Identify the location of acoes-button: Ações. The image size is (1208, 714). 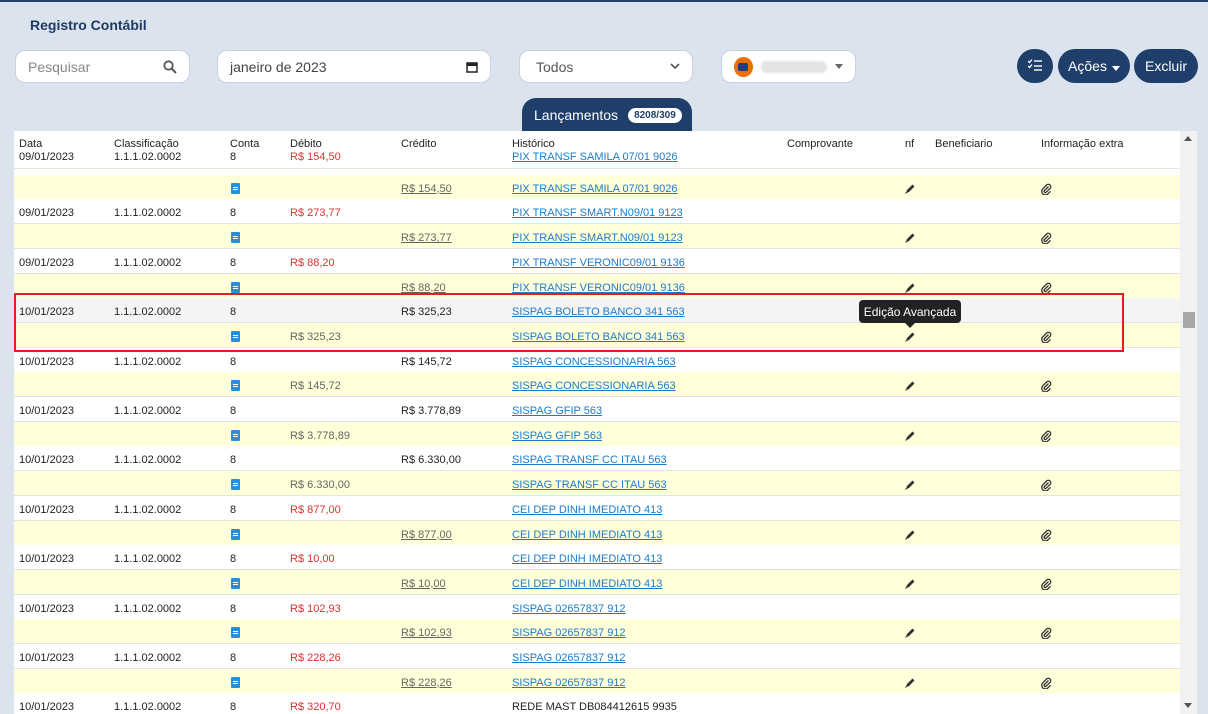
(1094, 66).